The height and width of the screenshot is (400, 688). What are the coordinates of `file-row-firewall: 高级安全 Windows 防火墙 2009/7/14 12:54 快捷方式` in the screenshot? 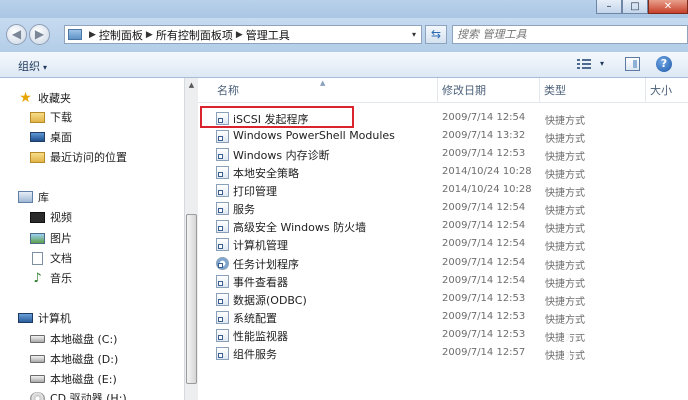 It's located at (444, 226).